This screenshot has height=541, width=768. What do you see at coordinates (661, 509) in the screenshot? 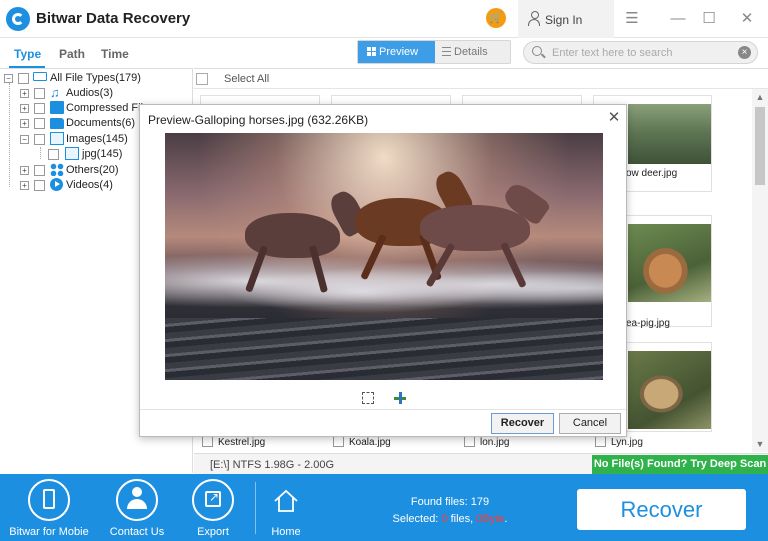
I see `recover-button: Recover` at bounding box center [661, 509].